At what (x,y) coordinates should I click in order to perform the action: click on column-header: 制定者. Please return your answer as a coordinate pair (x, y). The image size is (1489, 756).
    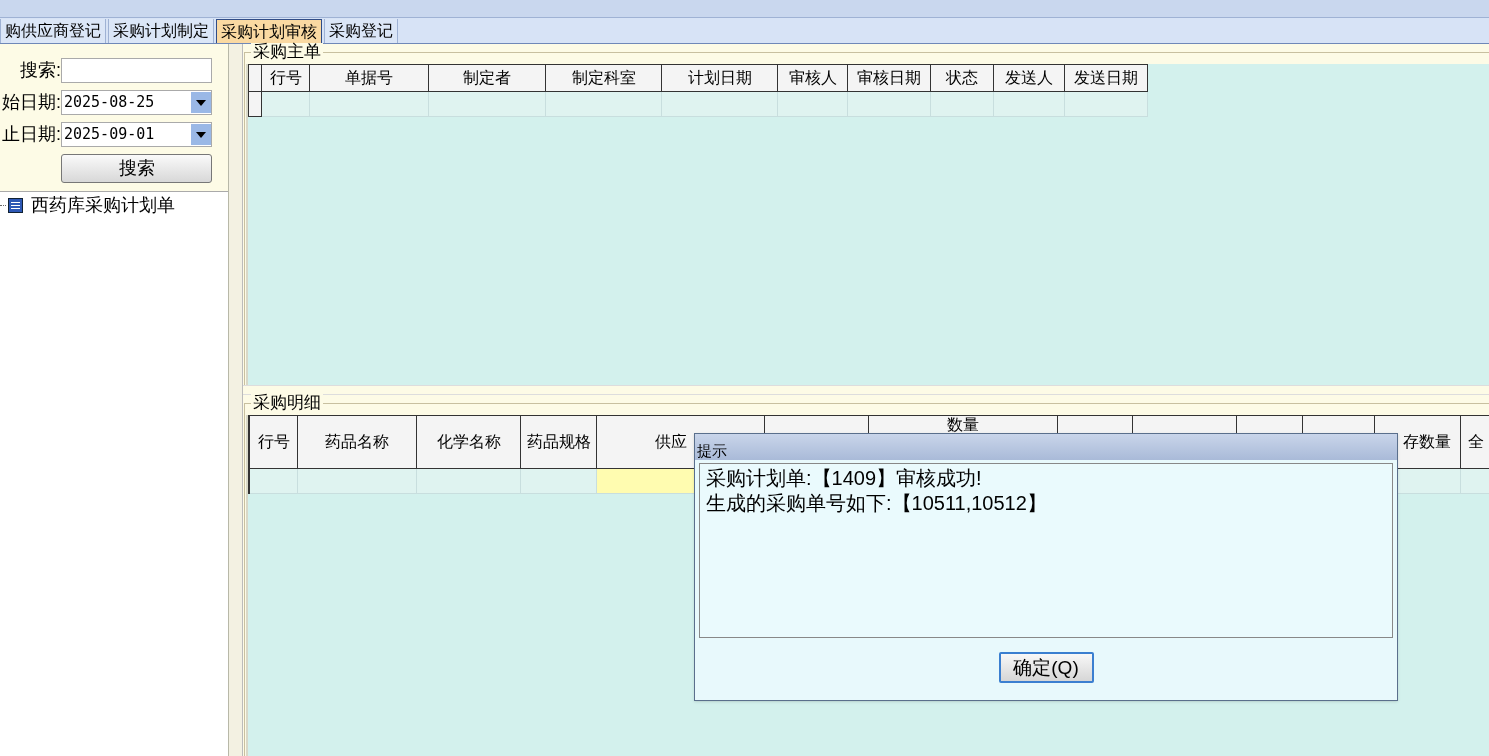
    Looking at the image, I should click on (487, 78).